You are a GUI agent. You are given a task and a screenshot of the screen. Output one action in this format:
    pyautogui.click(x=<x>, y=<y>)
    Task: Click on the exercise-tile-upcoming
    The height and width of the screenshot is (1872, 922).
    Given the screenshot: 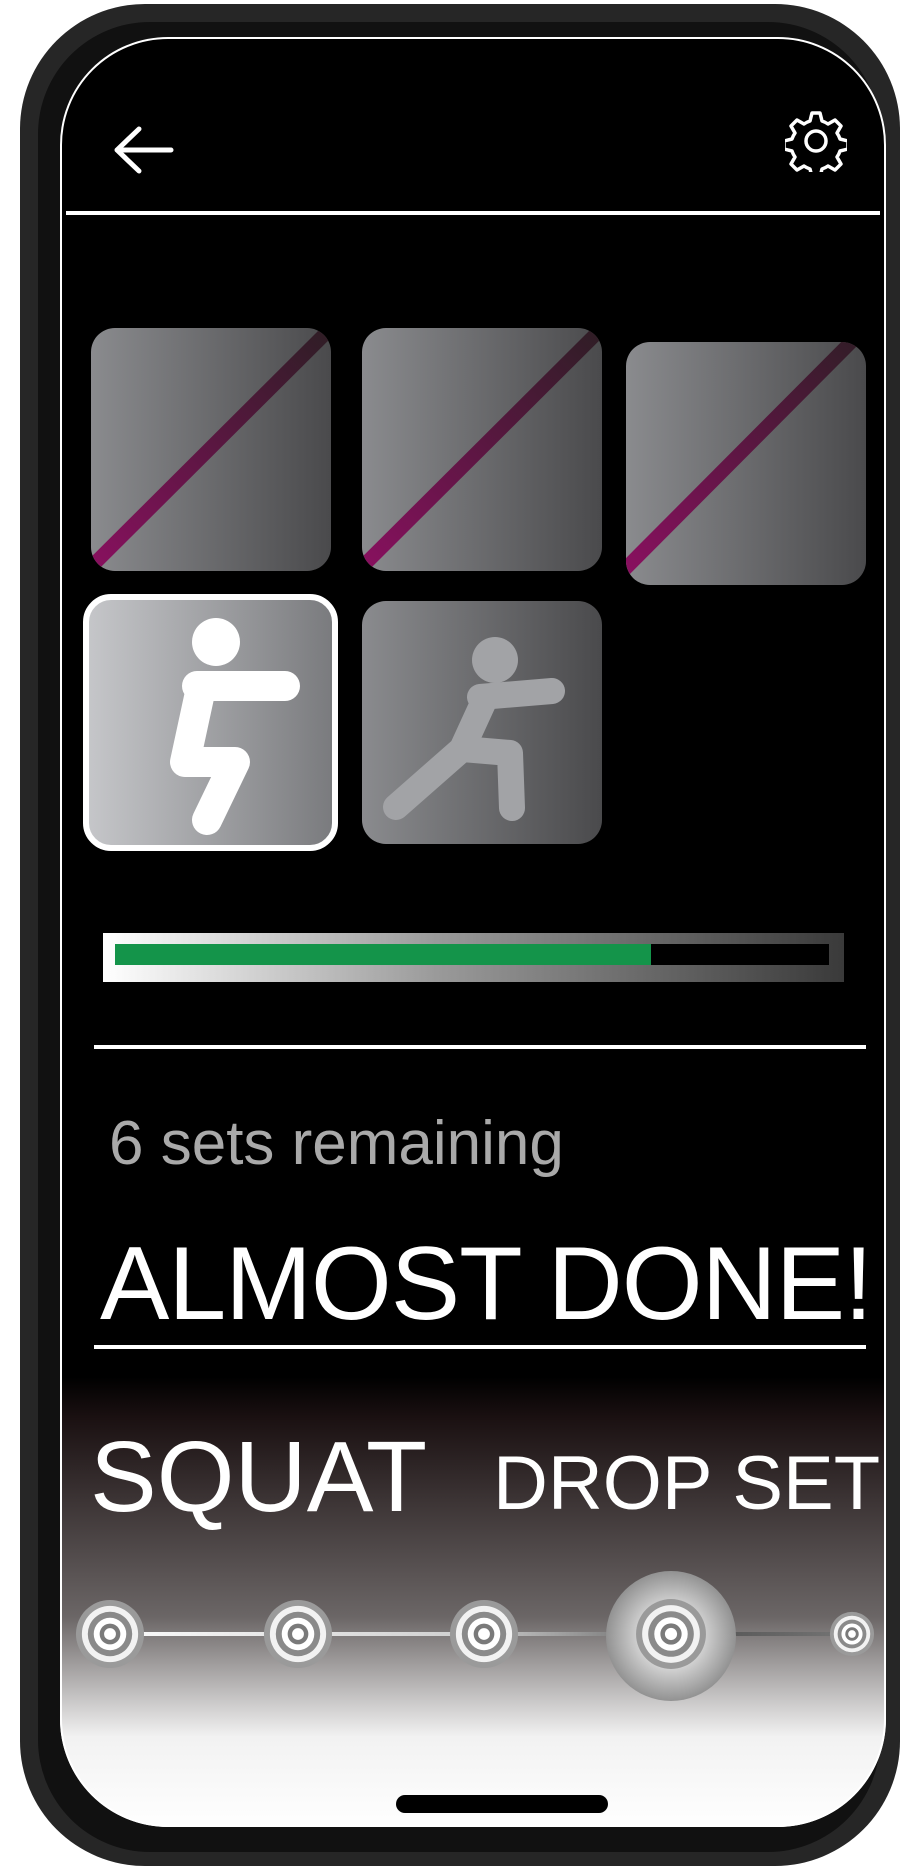 What is the action you would take?
    pyautogui.click(x=482, y=722)
    